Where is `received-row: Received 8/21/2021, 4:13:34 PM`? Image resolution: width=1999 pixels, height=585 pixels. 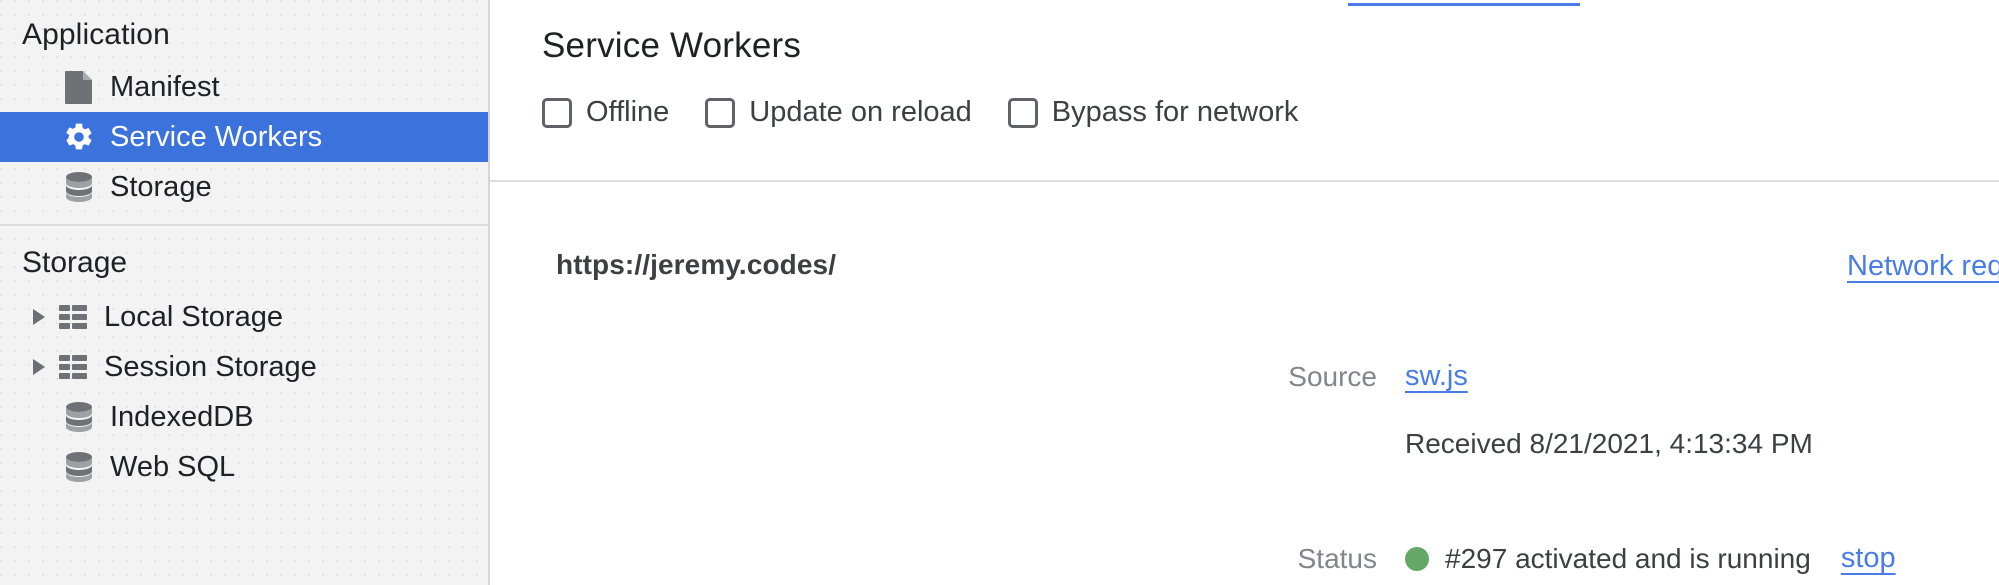
received-row: Received 8/21/2021, 4:13:34 PM is located at coordinates (1501, 444).